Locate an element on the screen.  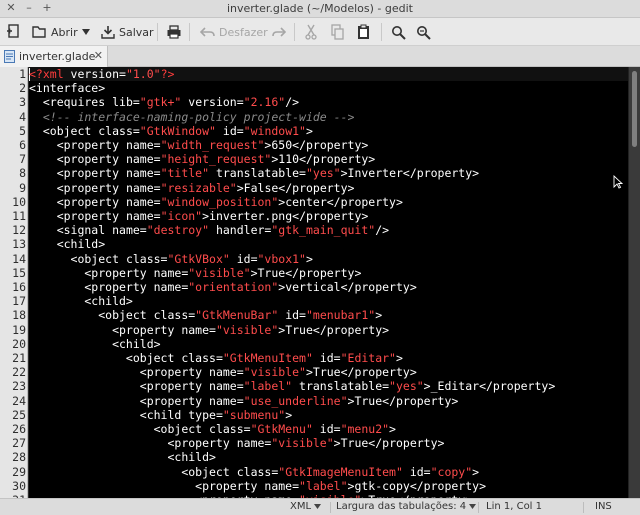
tab-label: inverter.glade is located at coordinates (57, 56).